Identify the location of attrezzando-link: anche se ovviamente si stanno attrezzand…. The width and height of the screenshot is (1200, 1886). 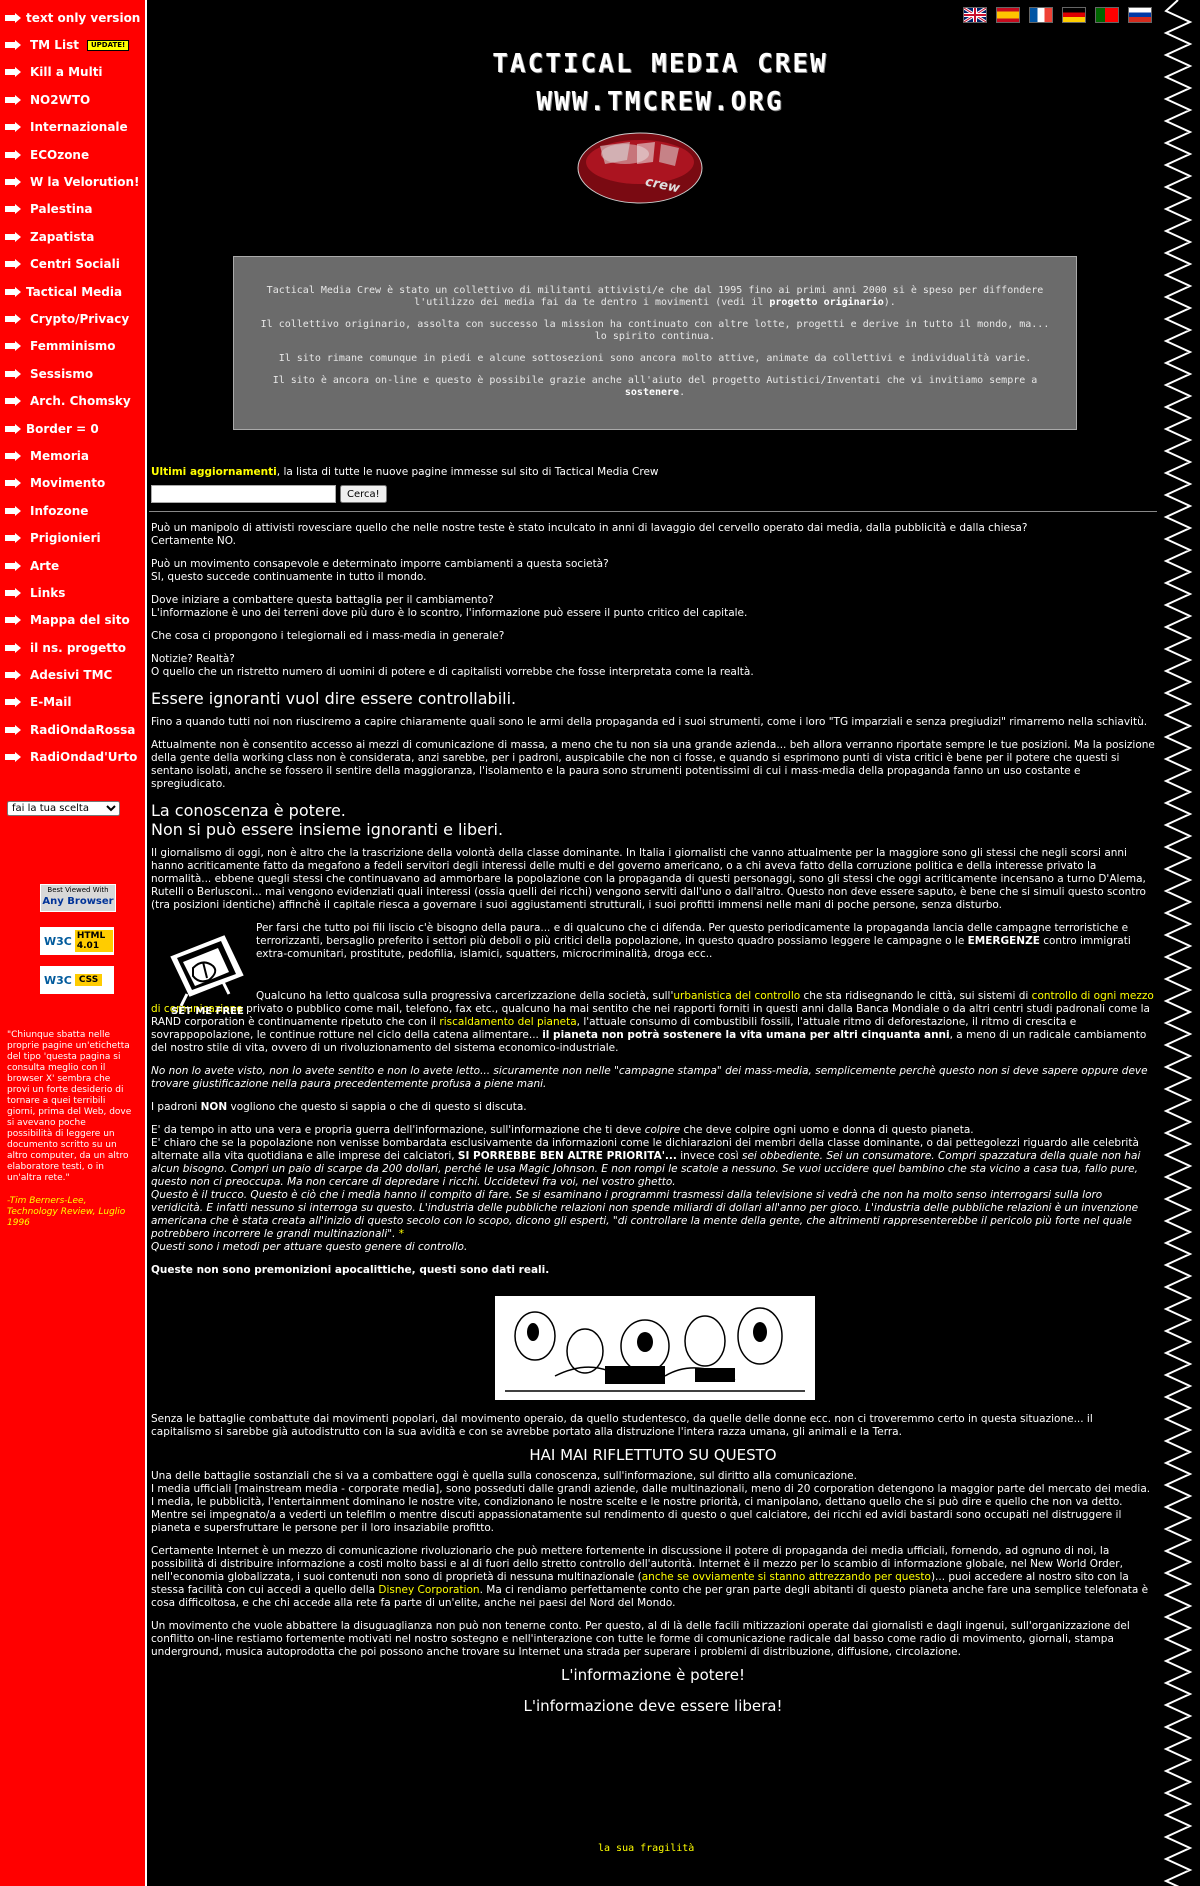
(786, 1577).